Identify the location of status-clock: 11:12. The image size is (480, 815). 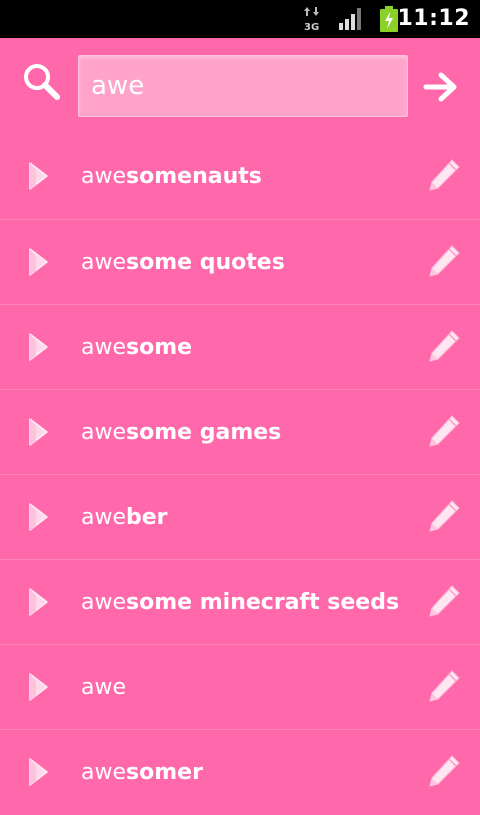
(433, 18).